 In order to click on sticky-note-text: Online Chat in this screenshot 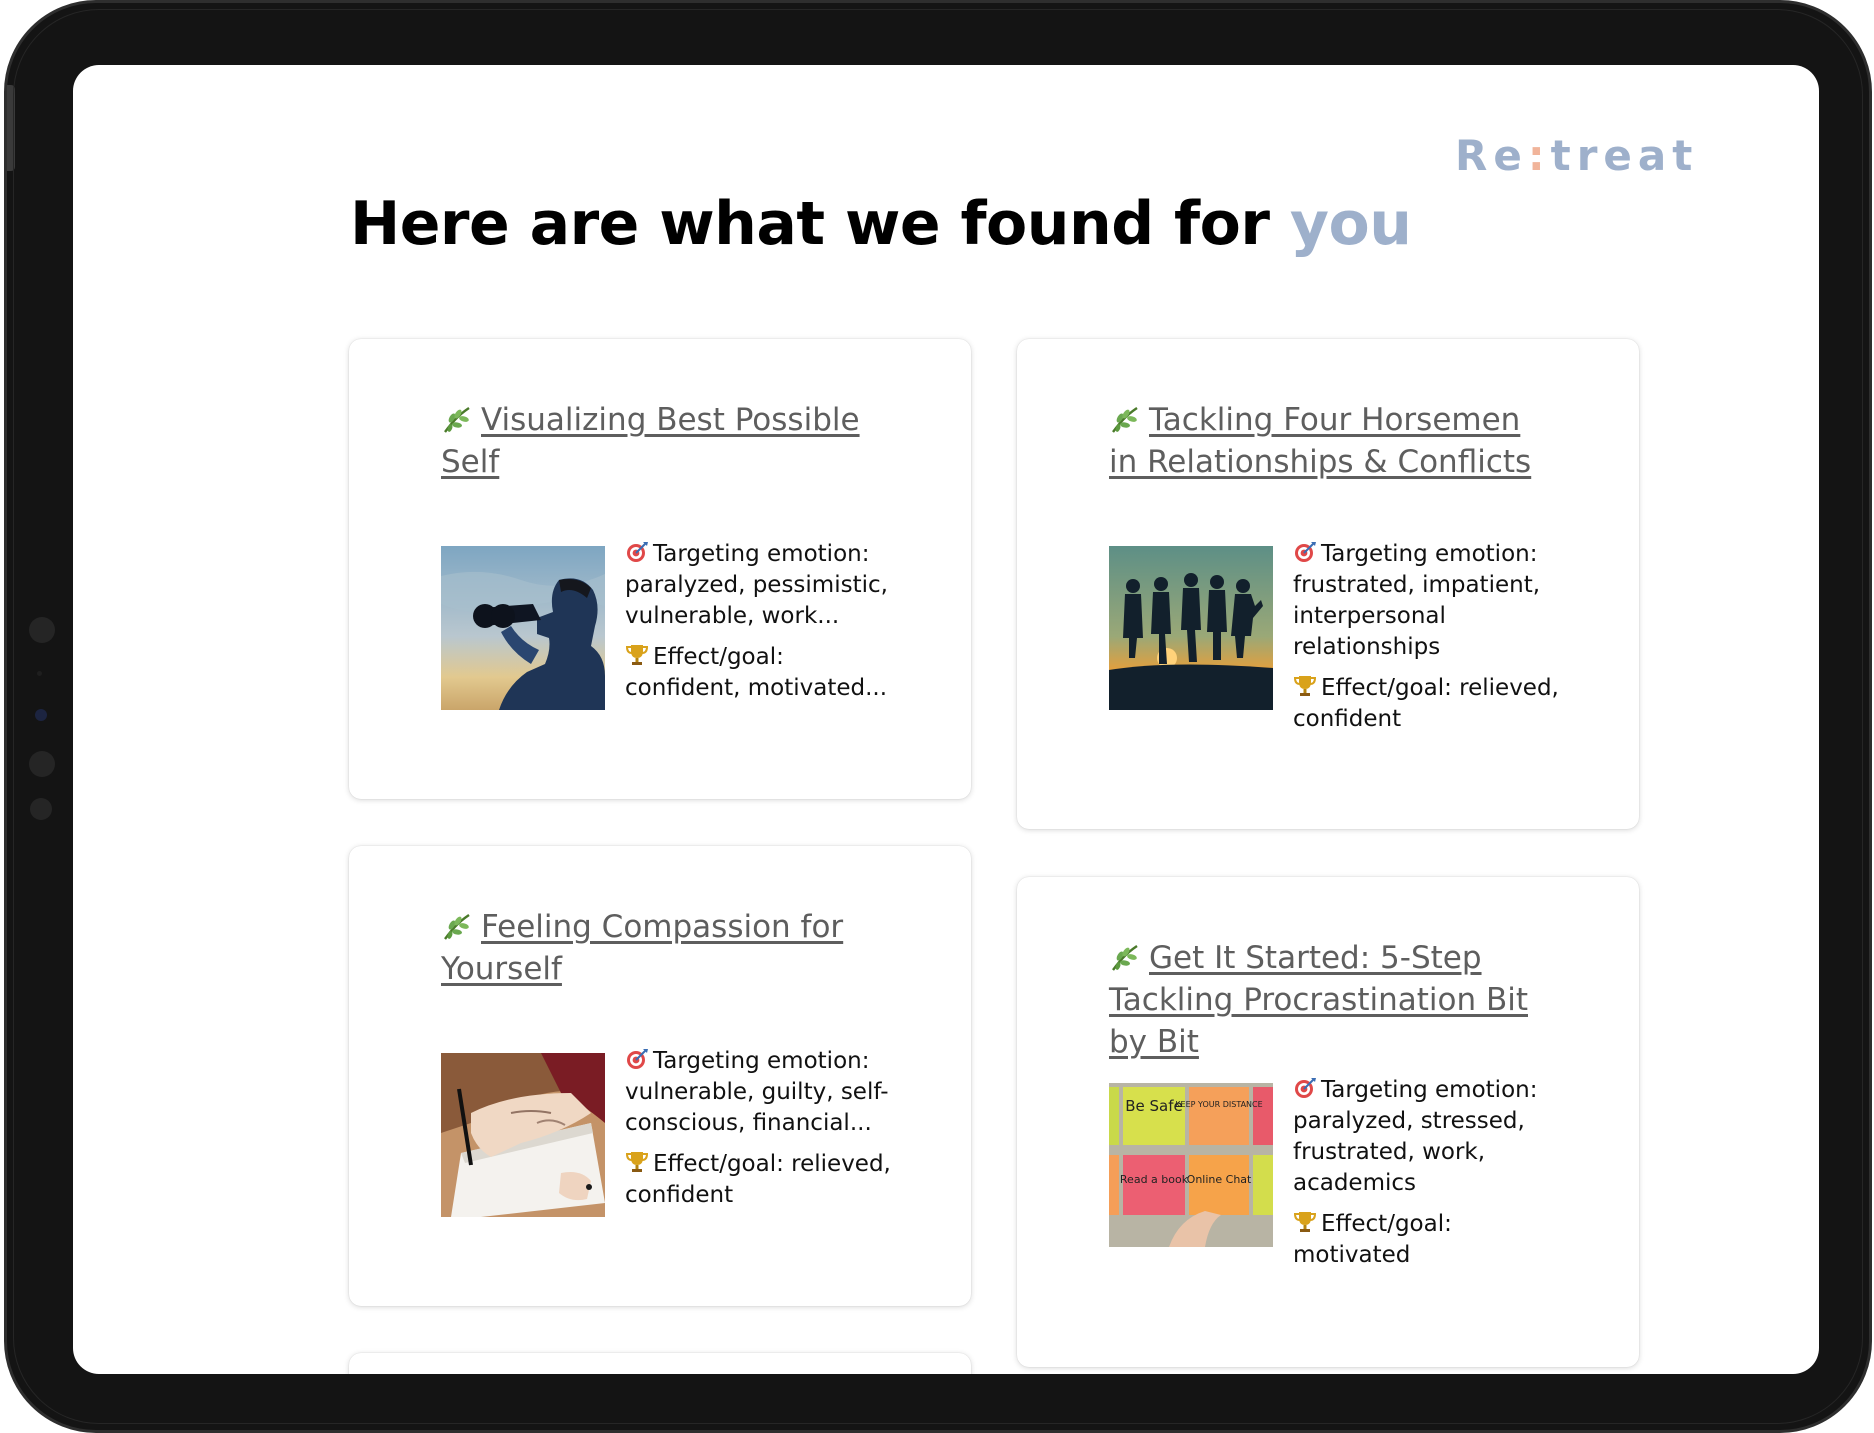, I will do `click(1219, 1179)`.